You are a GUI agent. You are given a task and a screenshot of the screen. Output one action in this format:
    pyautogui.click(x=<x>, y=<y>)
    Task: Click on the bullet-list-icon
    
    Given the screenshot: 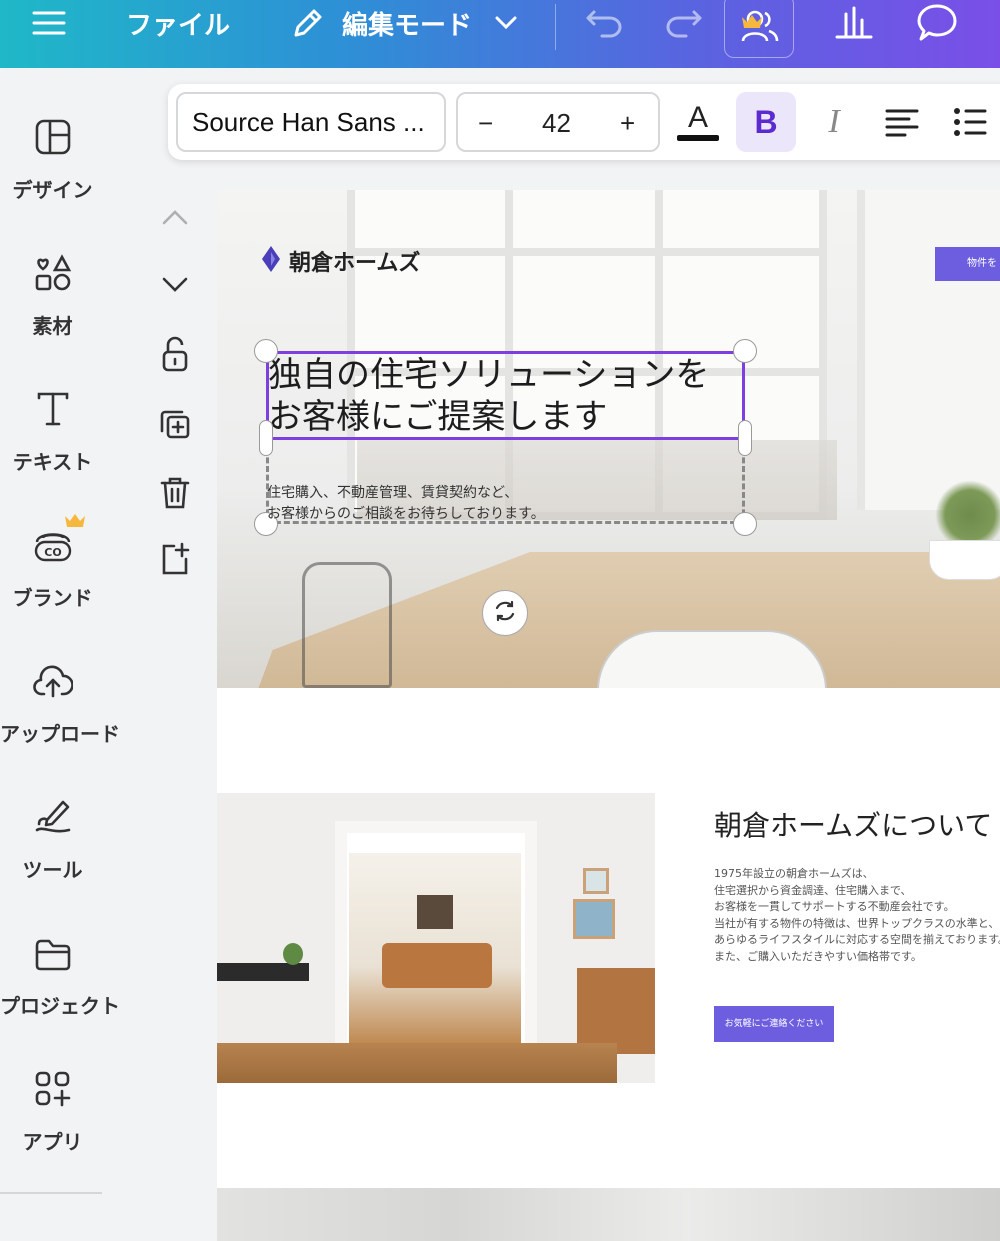 What is the action you would take?
    pyautogui.click(x=970, y=122)
    